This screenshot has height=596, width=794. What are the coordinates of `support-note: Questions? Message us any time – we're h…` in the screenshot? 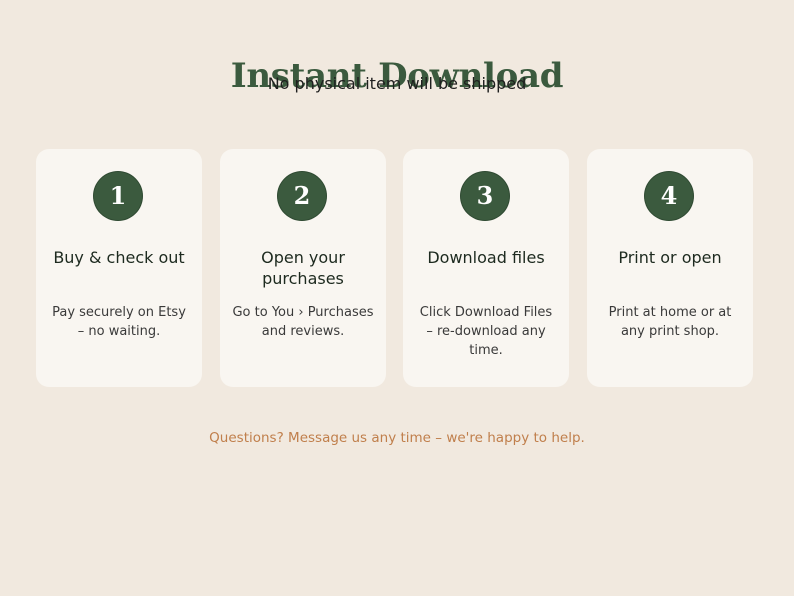 It's located at (397, 438).